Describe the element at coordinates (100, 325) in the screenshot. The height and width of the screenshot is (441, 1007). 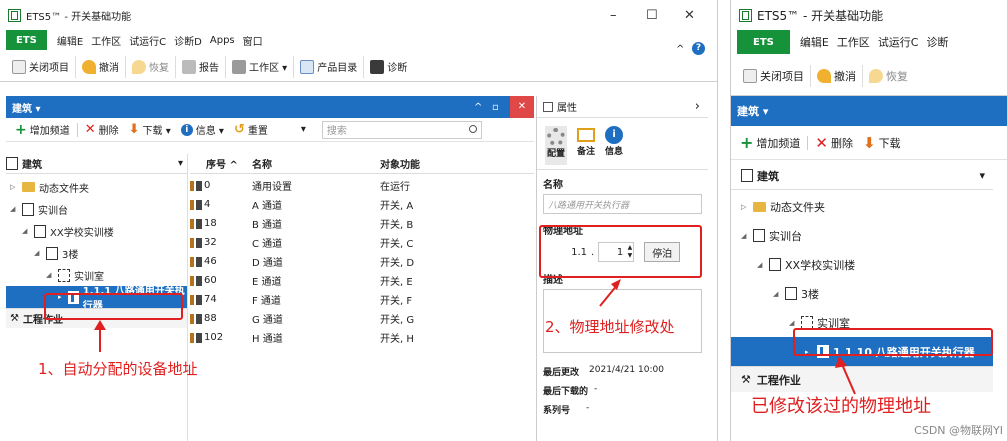
I see `arrow-head-device` at that location.